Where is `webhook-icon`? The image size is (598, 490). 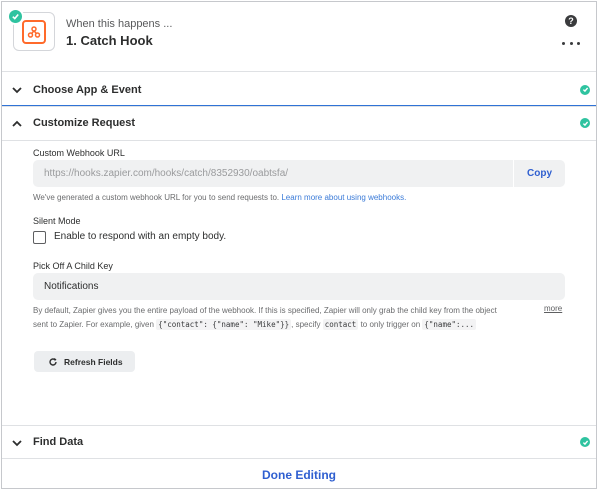
webhook-icon is located at coordinates (34, 31).